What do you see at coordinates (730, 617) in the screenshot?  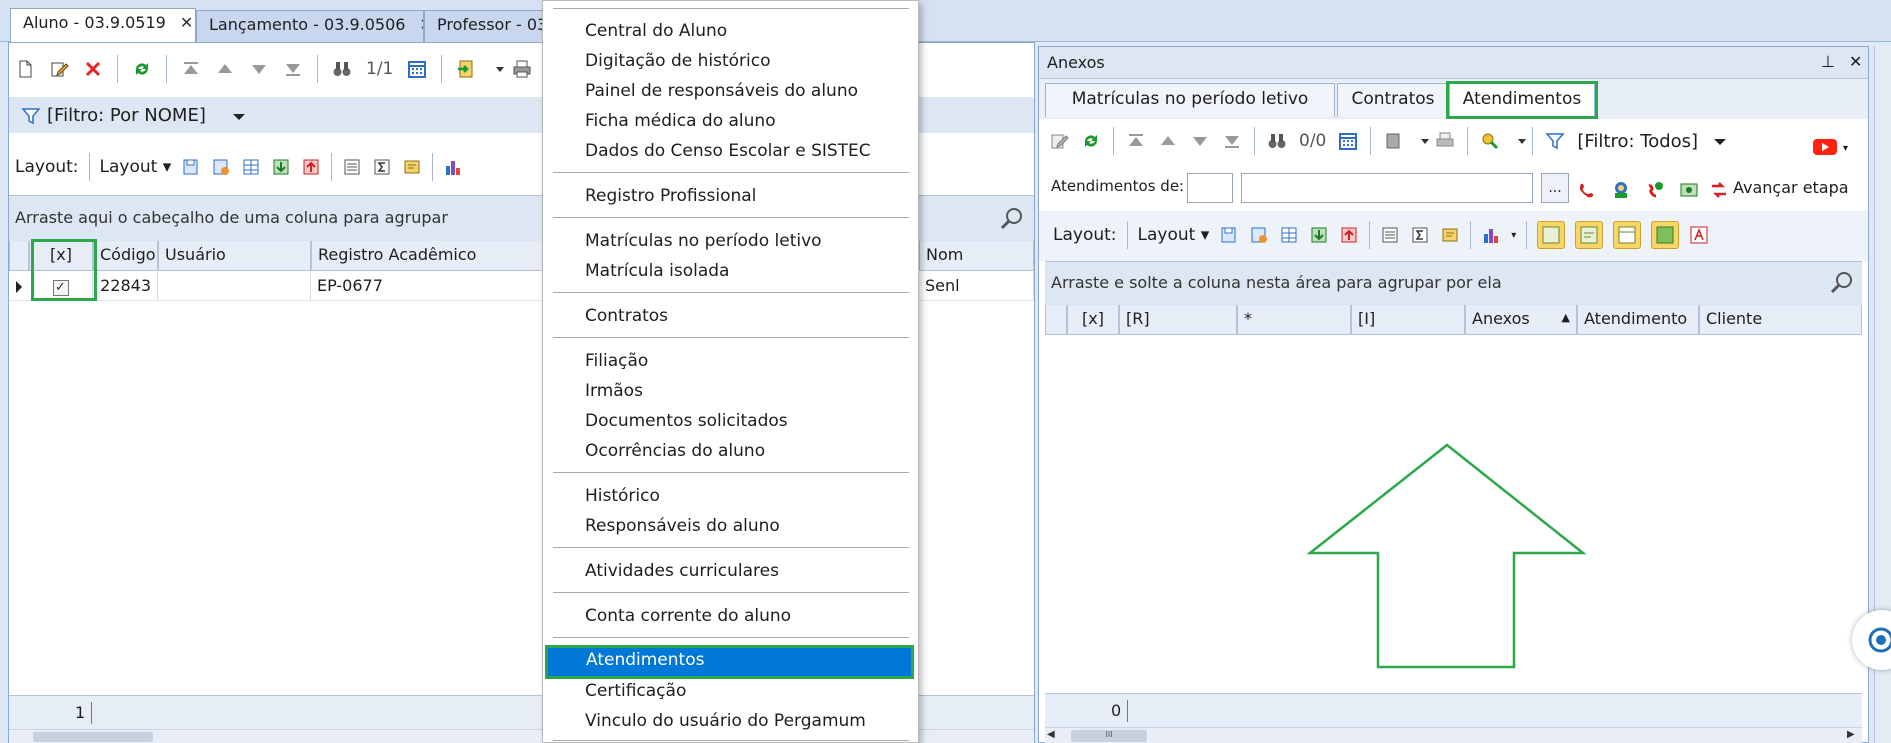 I see `menu-item-conta-corrente: Conta corrente do aluno` at bounding box center [730, 617].